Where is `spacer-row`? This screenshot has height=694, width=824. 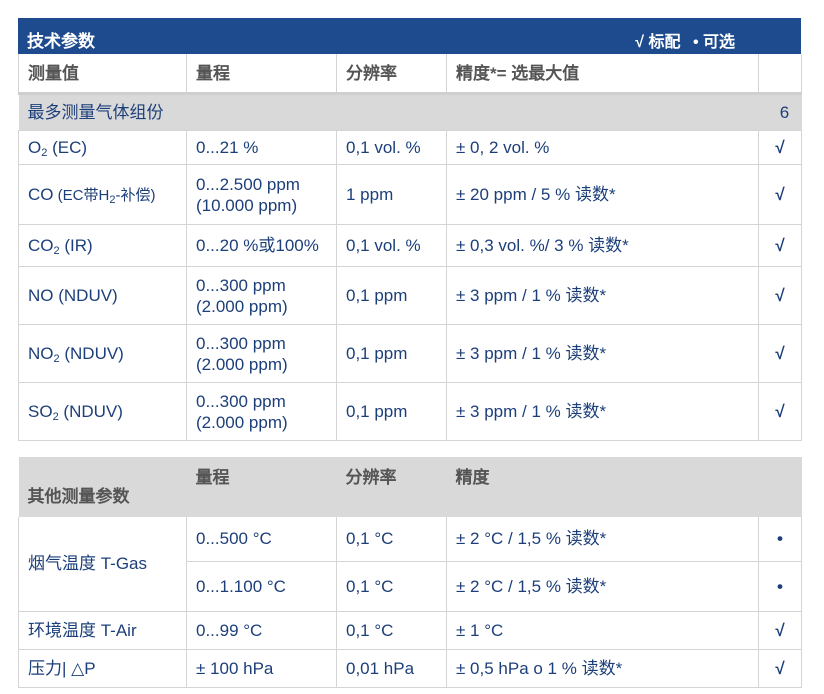 spacer-row is located at coordinates (410, 448).